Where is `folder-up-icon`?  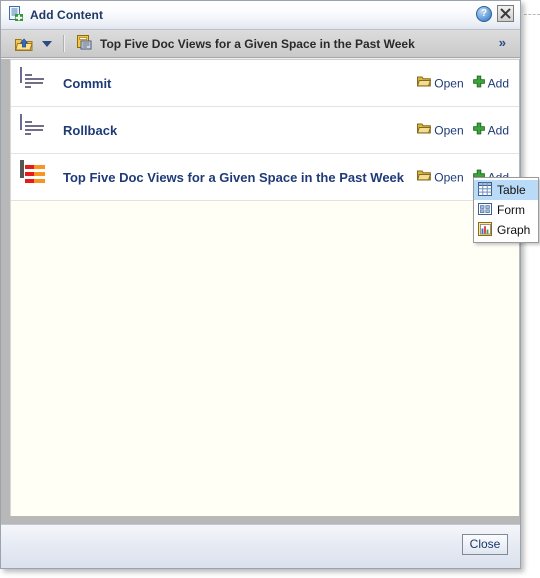 folder-up-icon is located at coordinates (24, 44).